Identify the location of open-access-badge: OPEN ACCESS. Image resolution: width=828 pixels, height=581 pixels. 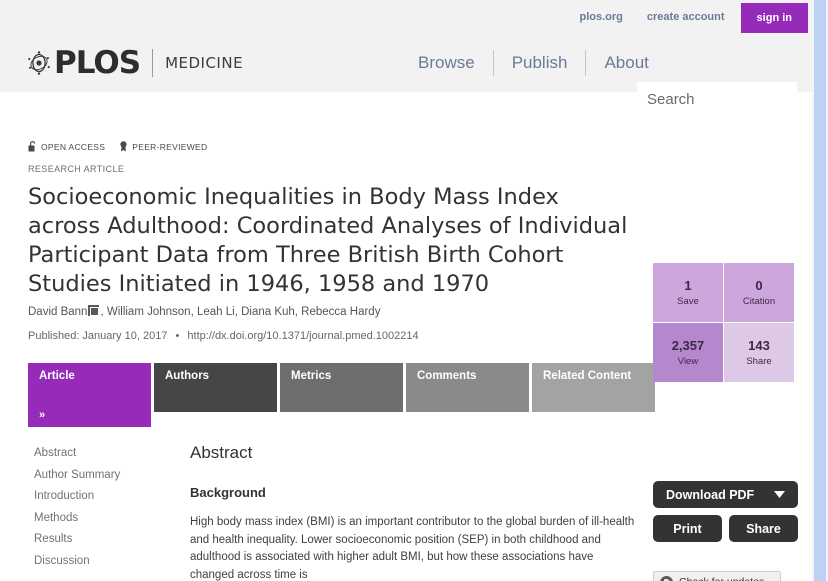
(66, 146).